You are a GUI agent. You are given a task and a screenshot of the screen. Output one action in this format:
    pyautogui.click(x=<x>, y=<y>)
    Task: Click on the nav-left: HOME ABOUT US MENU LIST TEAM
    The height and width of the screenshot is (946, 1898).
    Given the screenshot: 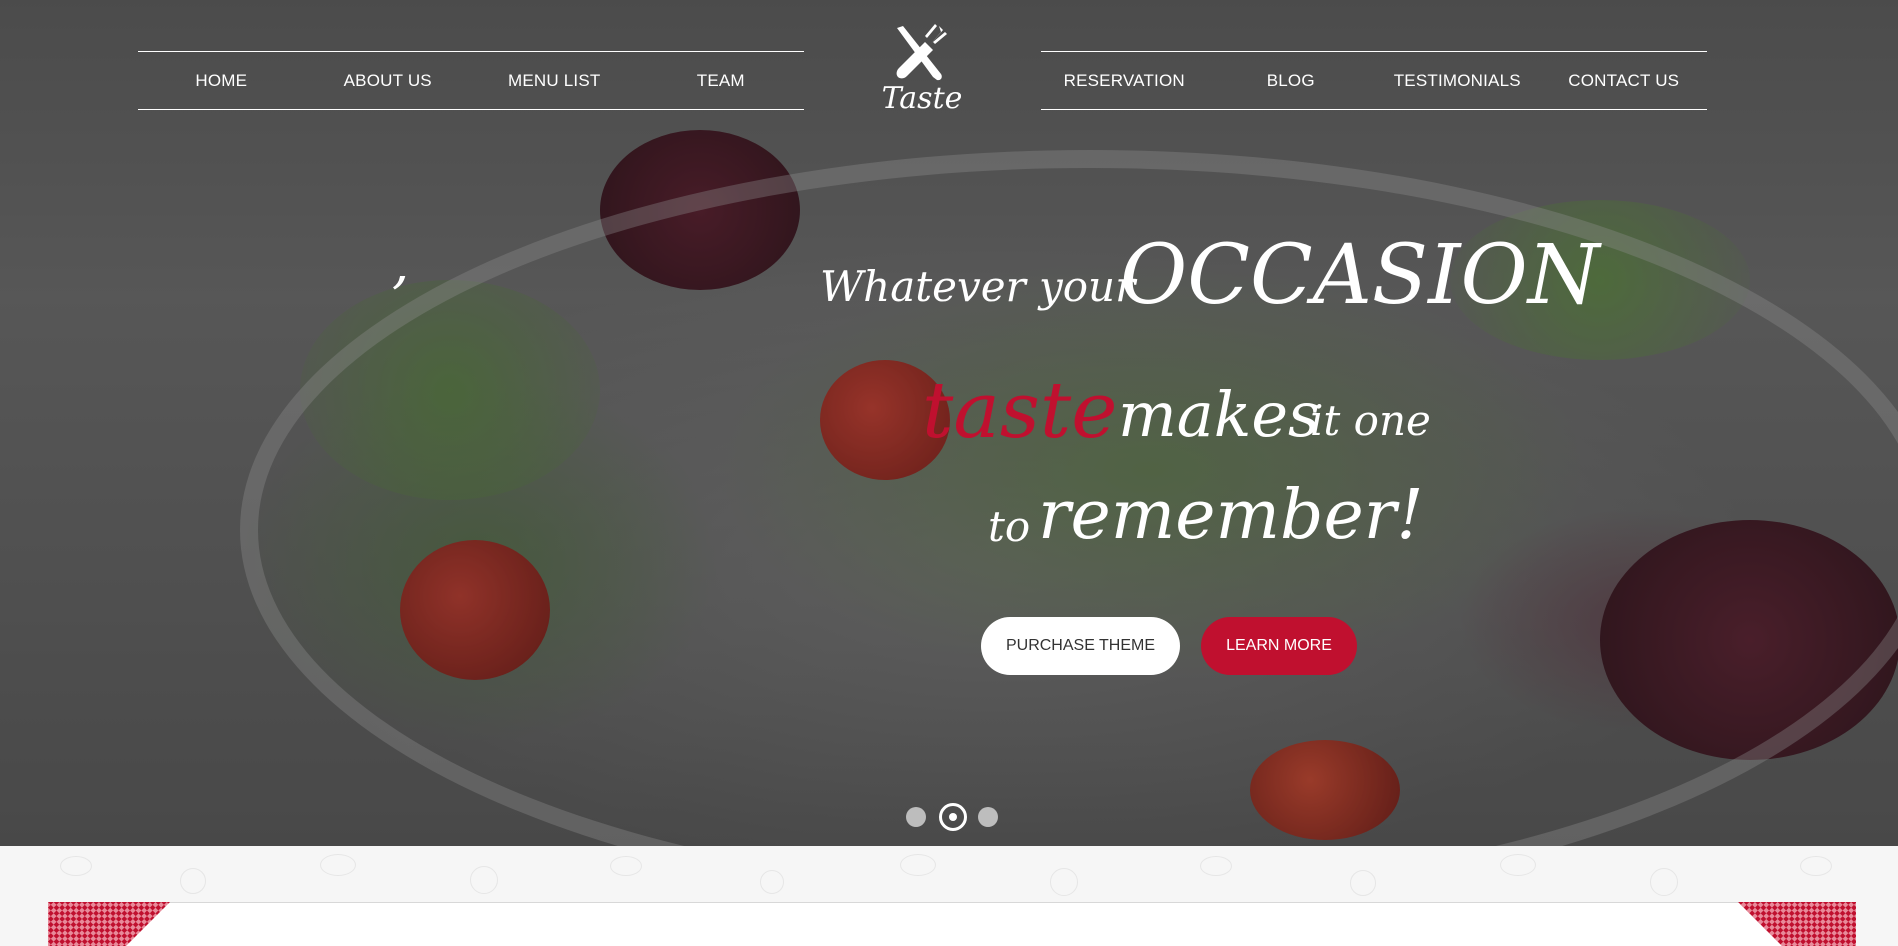 What is the action you would take?
    pyautogui.click(x=471, y=80)
    